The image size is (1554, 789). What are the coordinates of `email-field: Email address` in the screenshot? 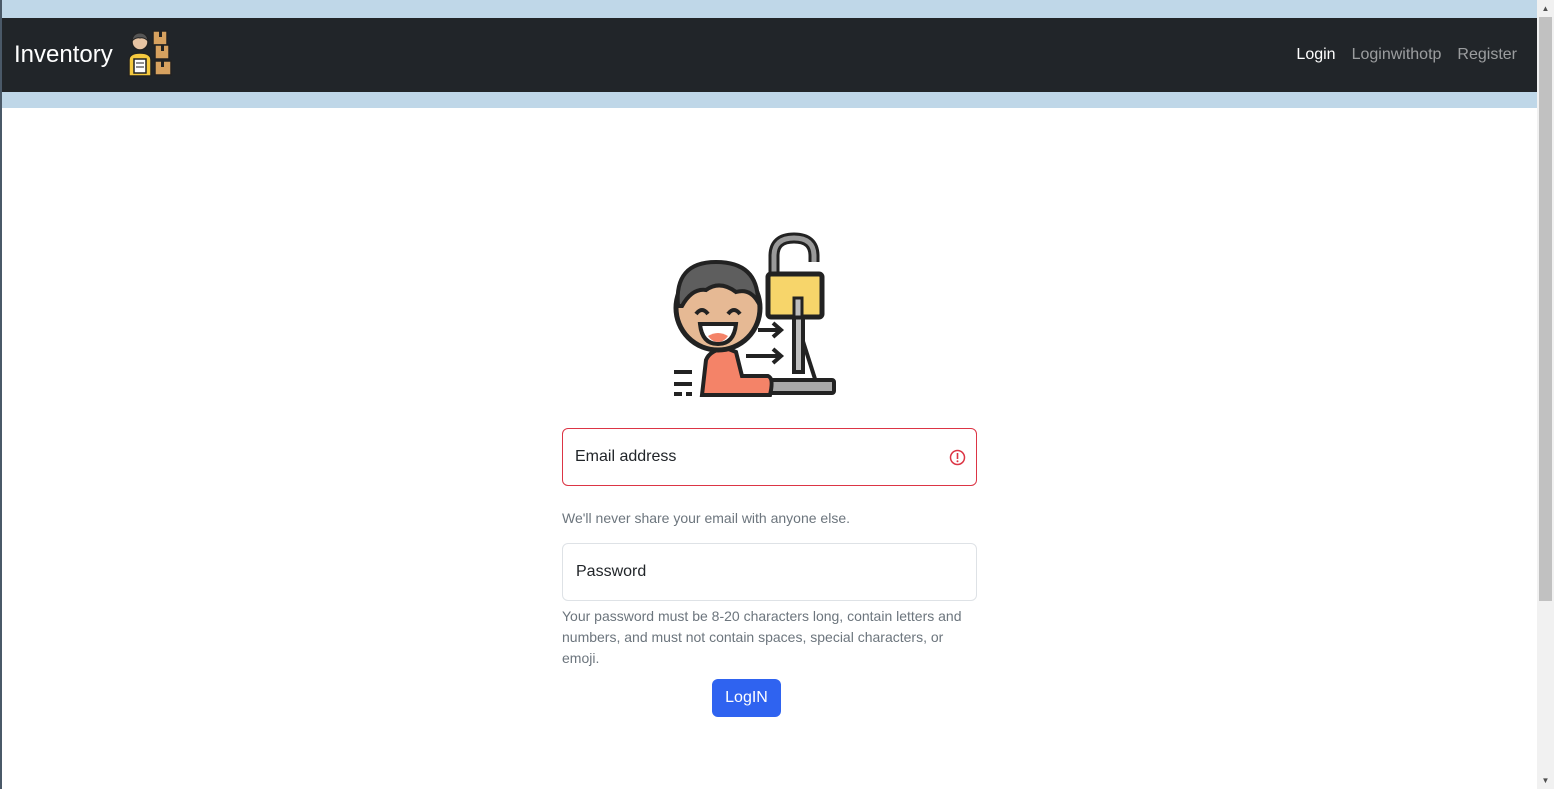 It's located at (769, 457).